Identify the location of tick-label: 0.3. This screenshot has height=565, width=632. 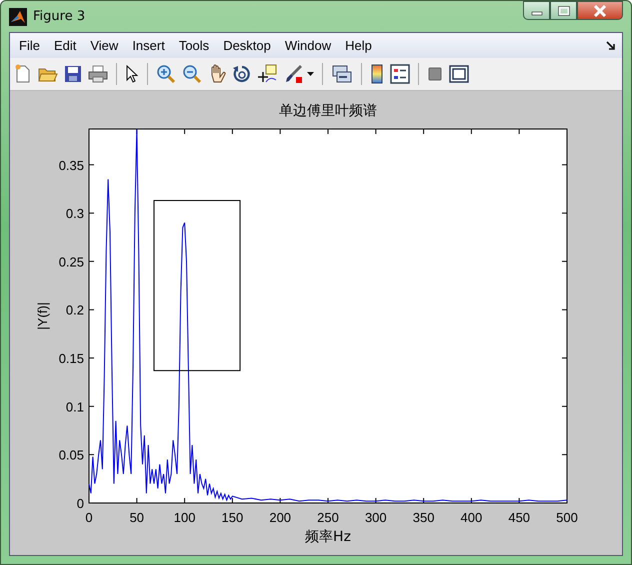
(75, 214).